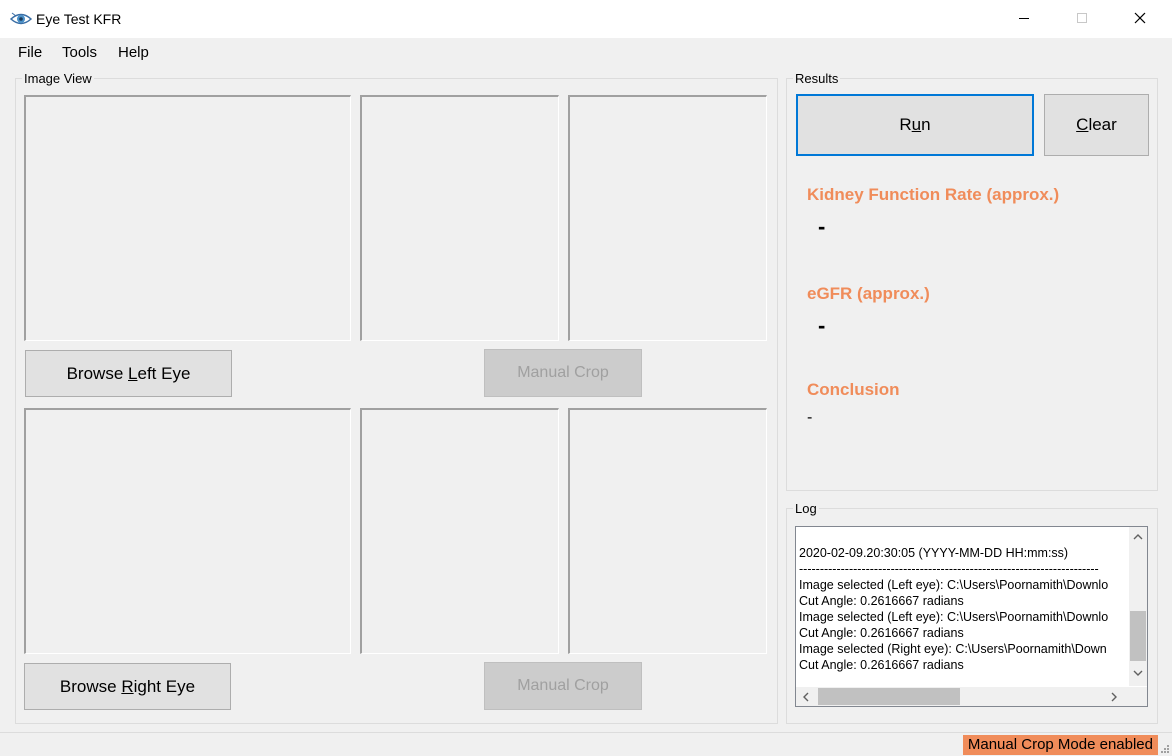 Image resolution: width=1172 pixels, height=756 pixels. I want to click on menu-file: File, so click(30, 52).